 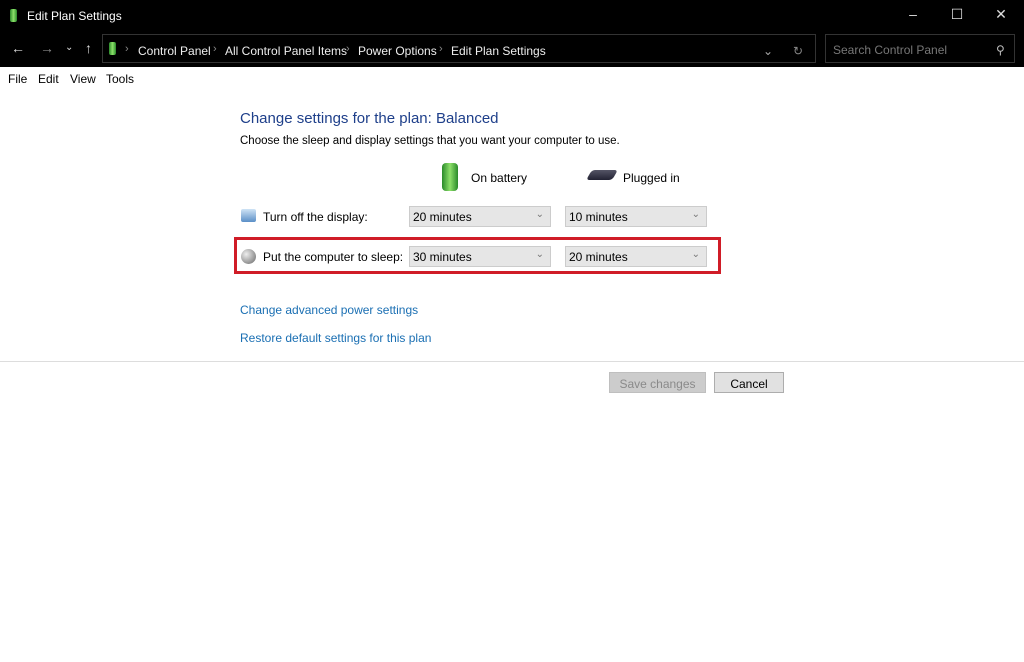 What do you see at coordinates (74, 16) in the screenshot?
I see `window-title: Edit Plan Settings` at bounding box center [74, 16].